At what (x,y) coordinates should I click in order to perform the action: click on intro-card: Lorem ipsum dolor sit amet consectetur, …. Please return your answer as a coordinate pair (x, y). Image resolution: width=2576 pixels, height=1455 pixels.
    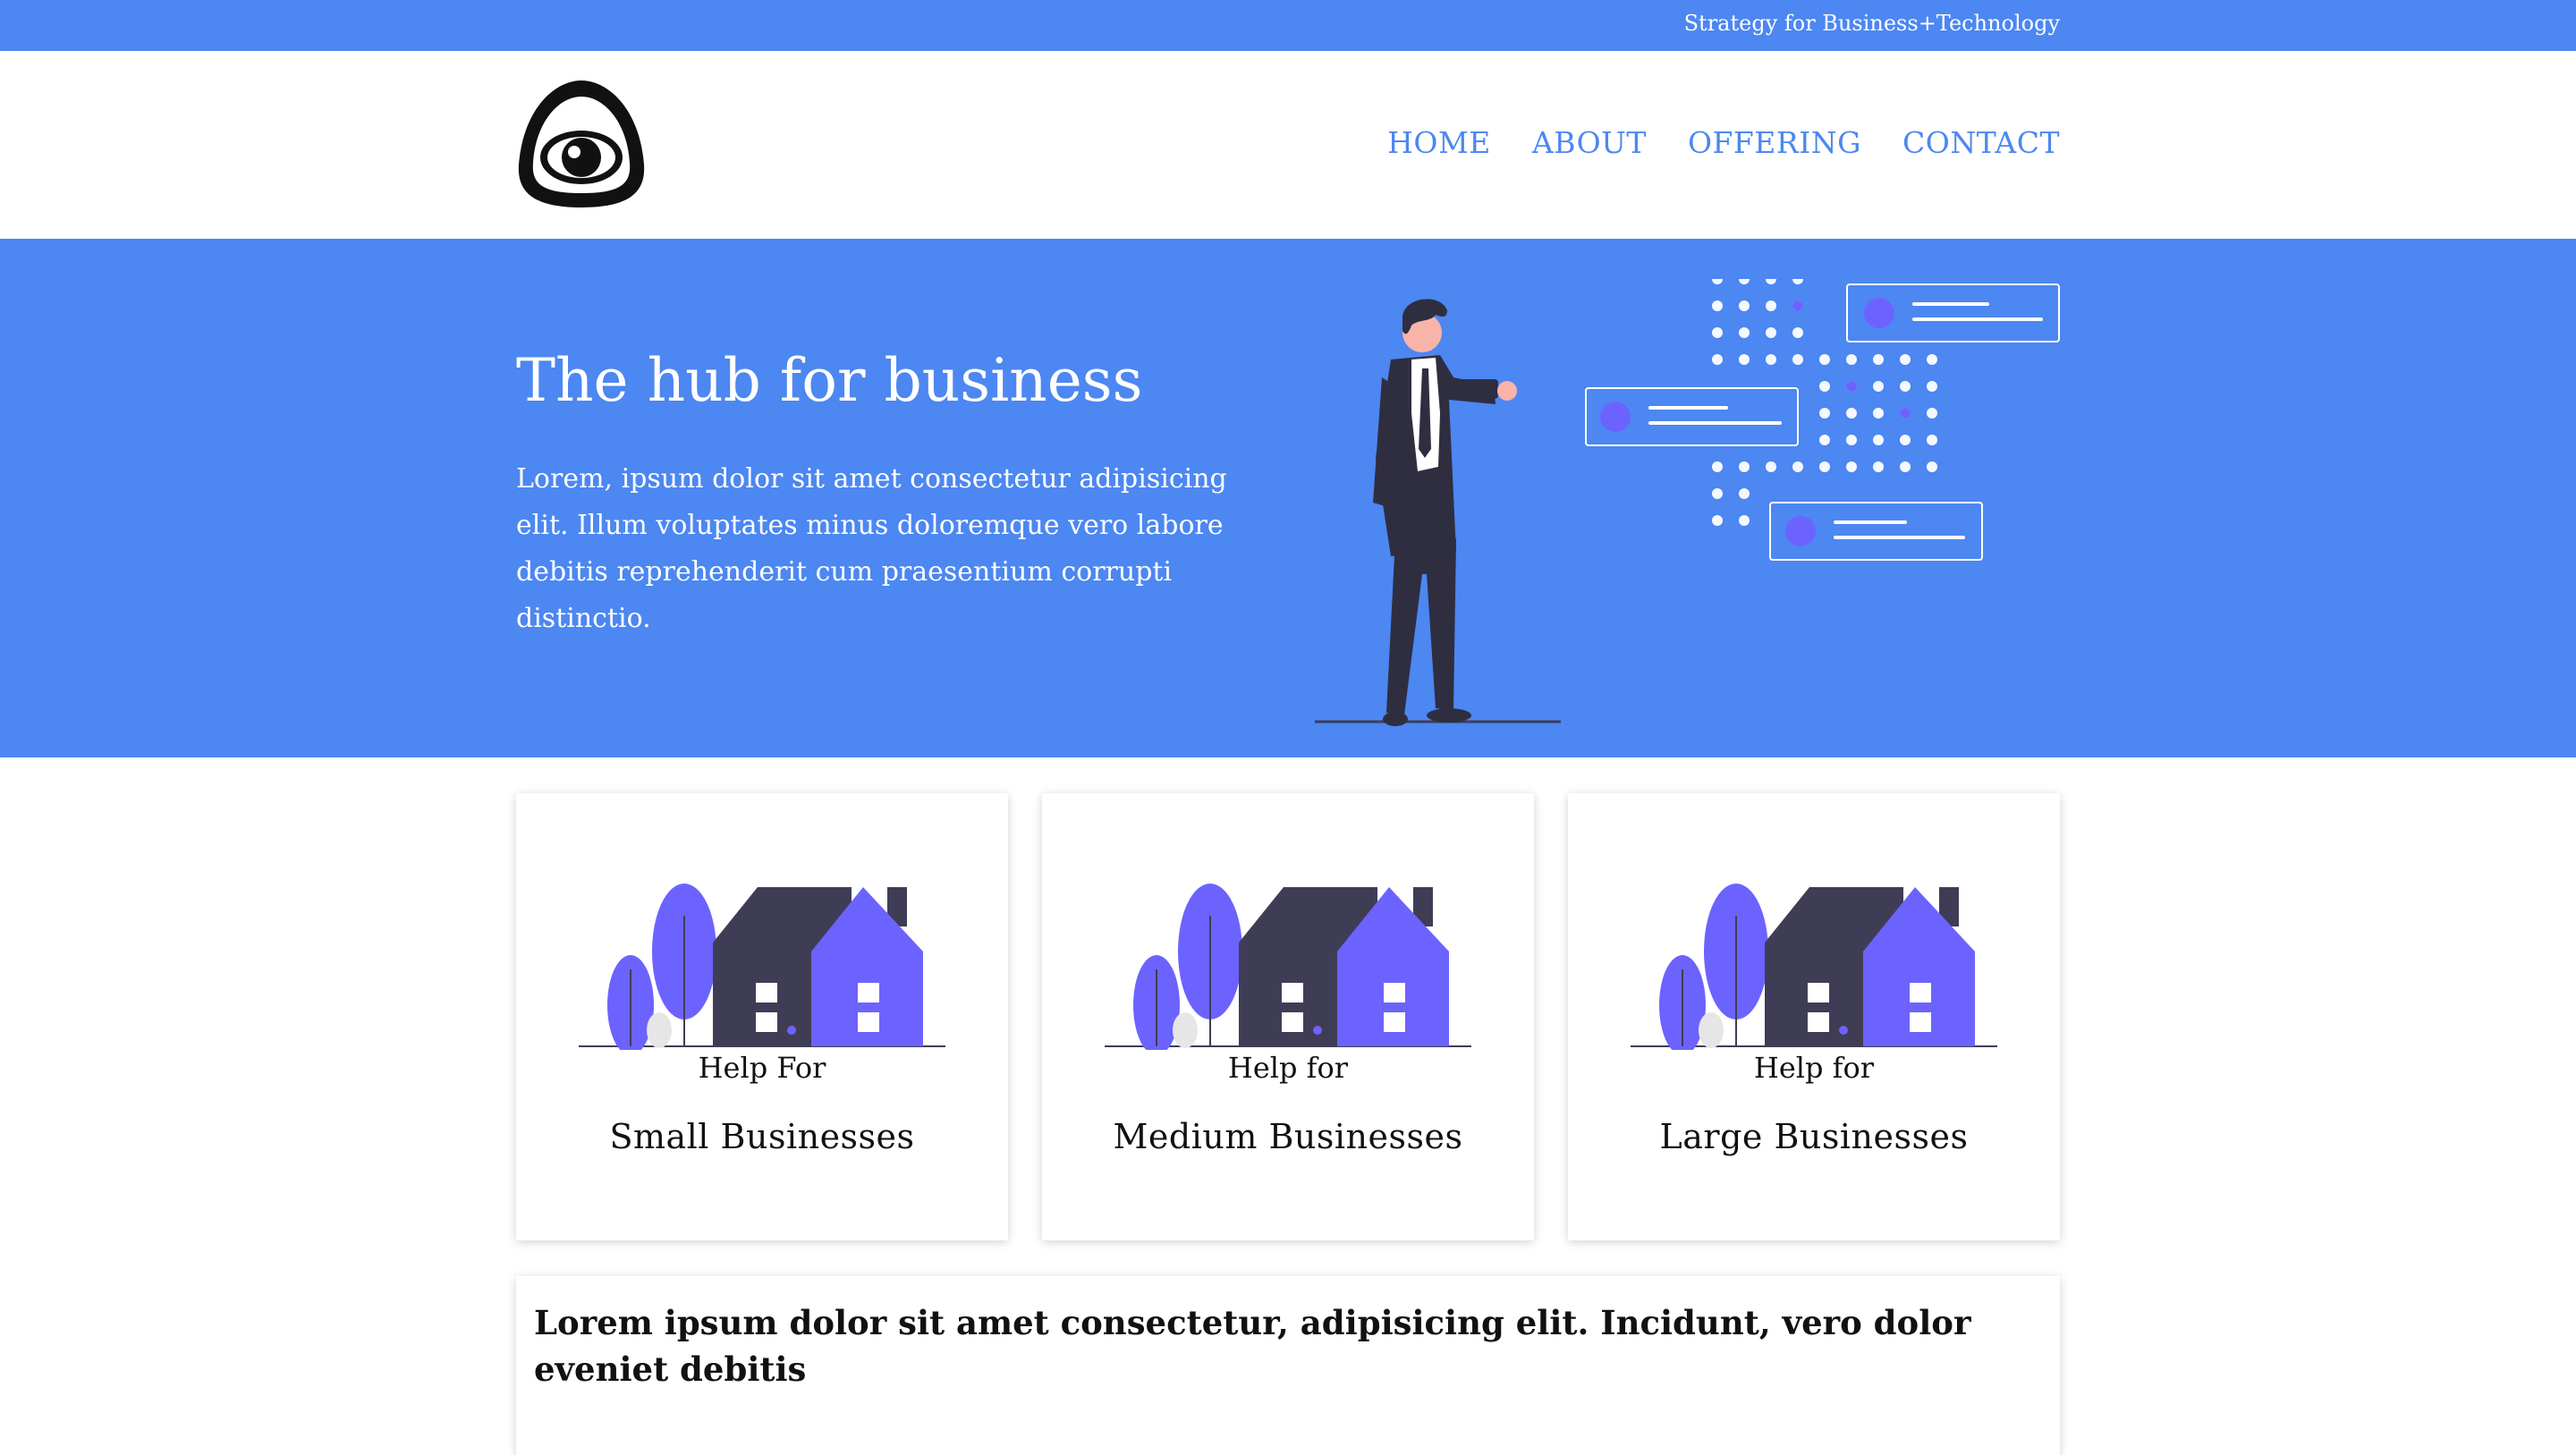
    Looking at the image, I should click on (1288, 1365).